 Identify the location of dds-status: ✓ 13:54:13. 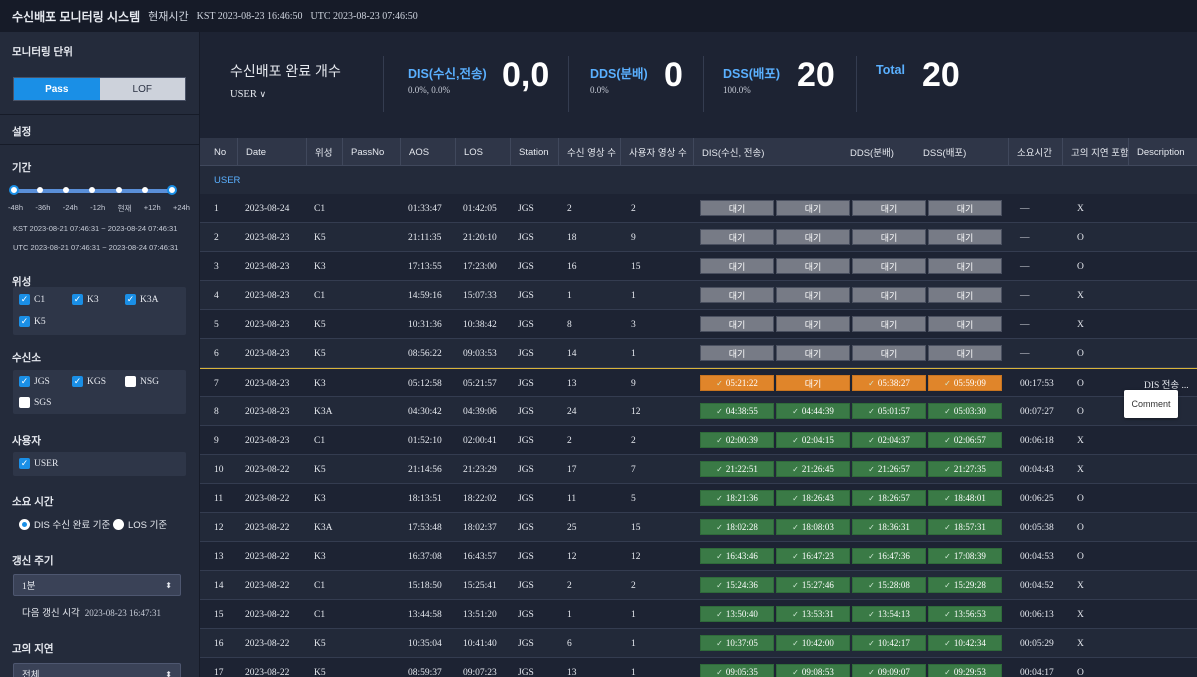
(889, 614).